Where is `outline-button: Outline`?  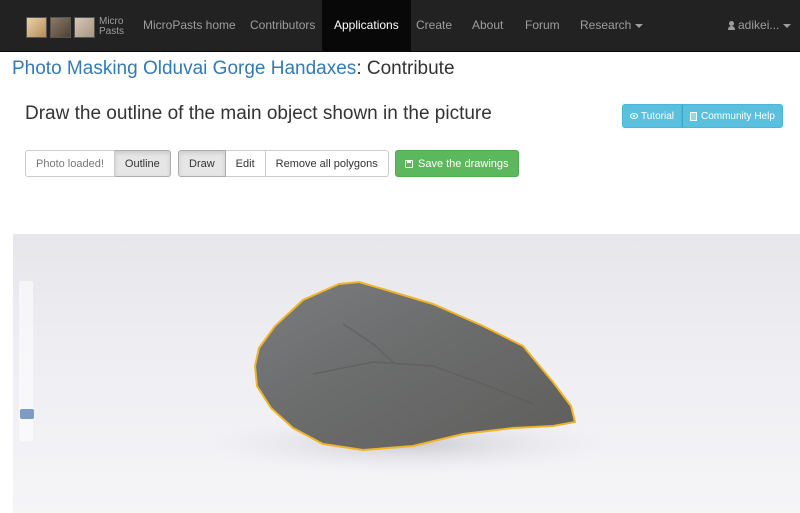 outline-button: Outline is located at coordinates (142, 163).